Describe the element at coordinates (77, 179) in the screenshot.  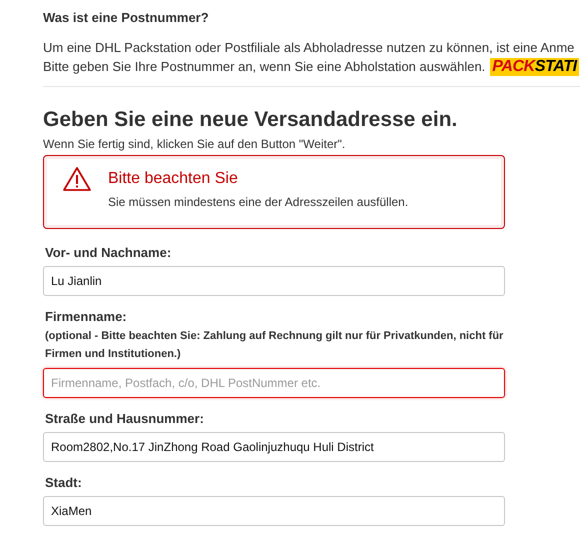
I see `warning-icon` at that location.